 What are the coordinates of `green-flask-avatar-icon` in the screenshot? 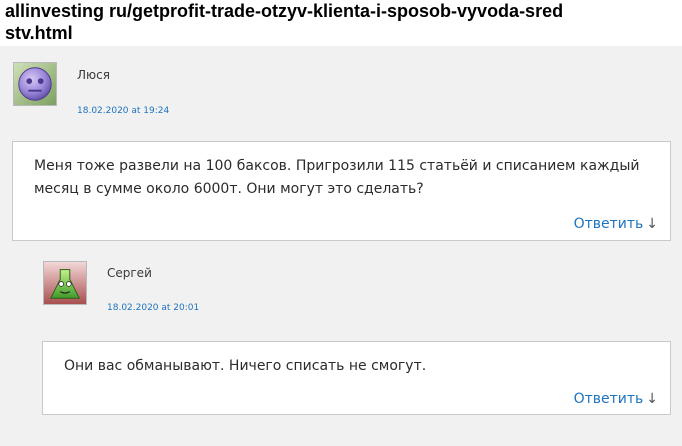 It's located at (65, 283).